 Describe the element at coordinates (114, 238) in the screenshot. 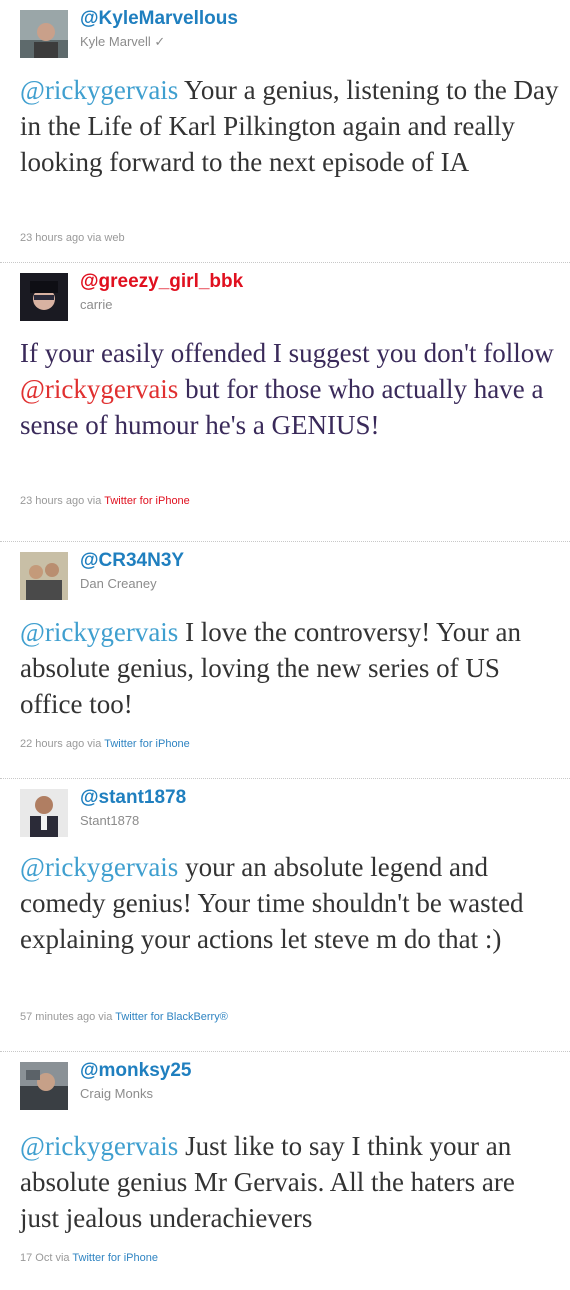

I see `source-label: web` at that location.